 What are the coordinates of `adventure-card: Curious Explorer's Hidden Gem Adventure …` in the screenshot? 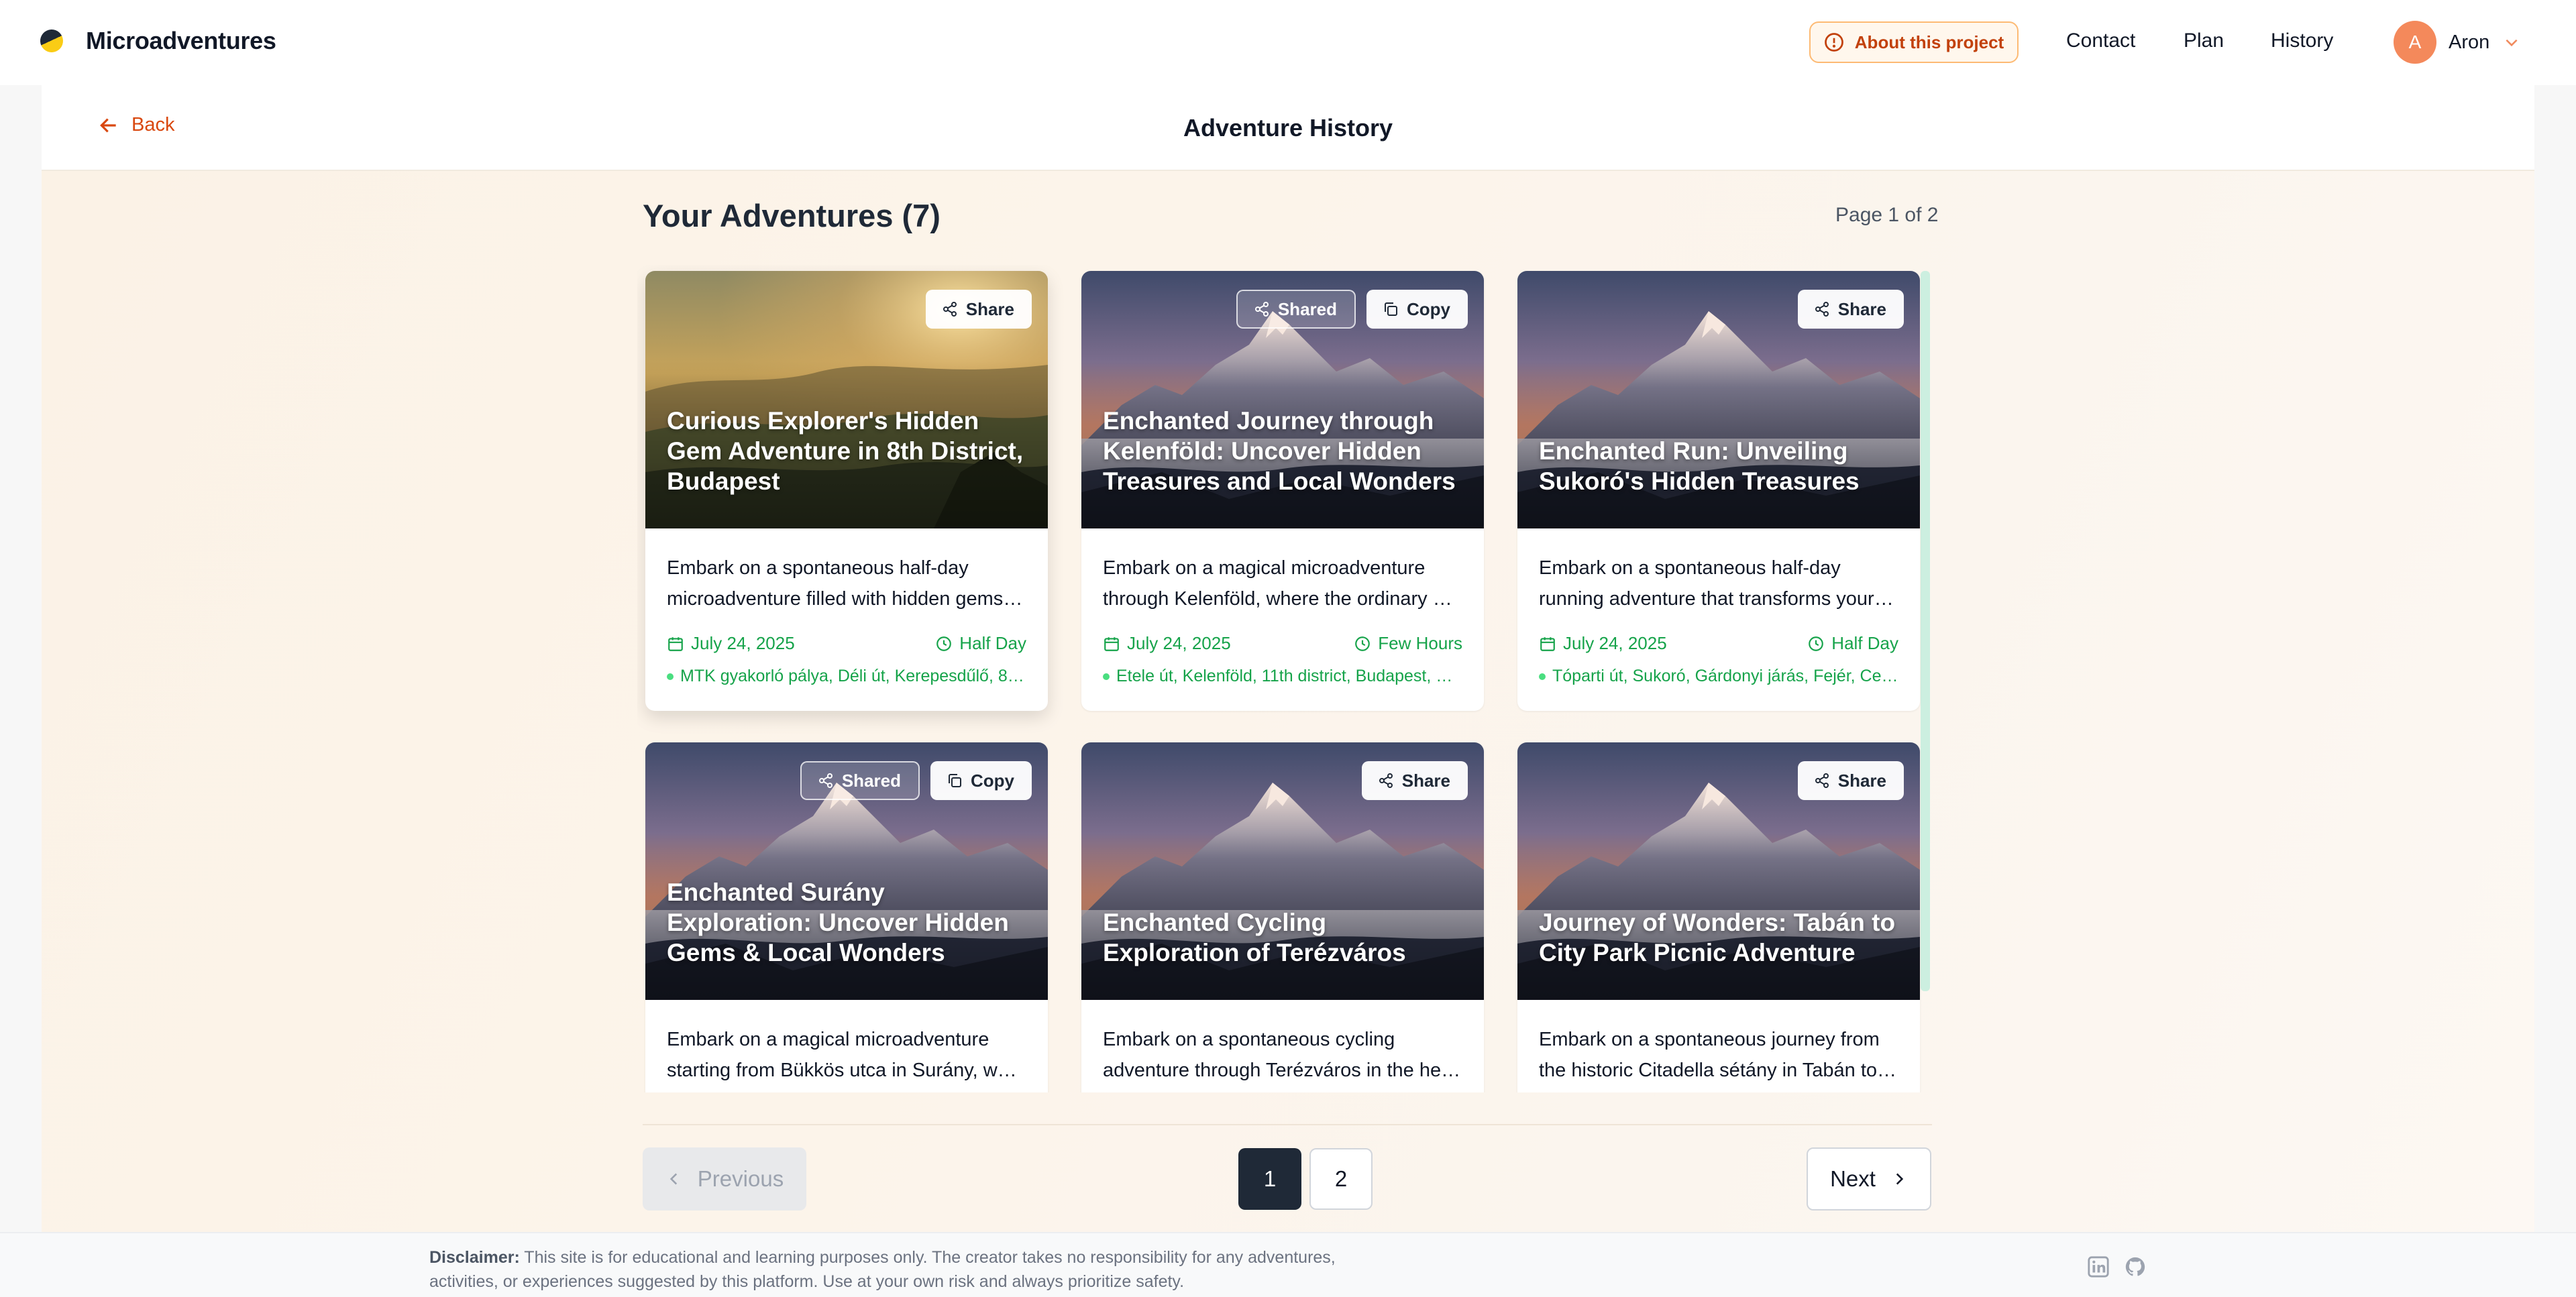 It's located at (846, 491).